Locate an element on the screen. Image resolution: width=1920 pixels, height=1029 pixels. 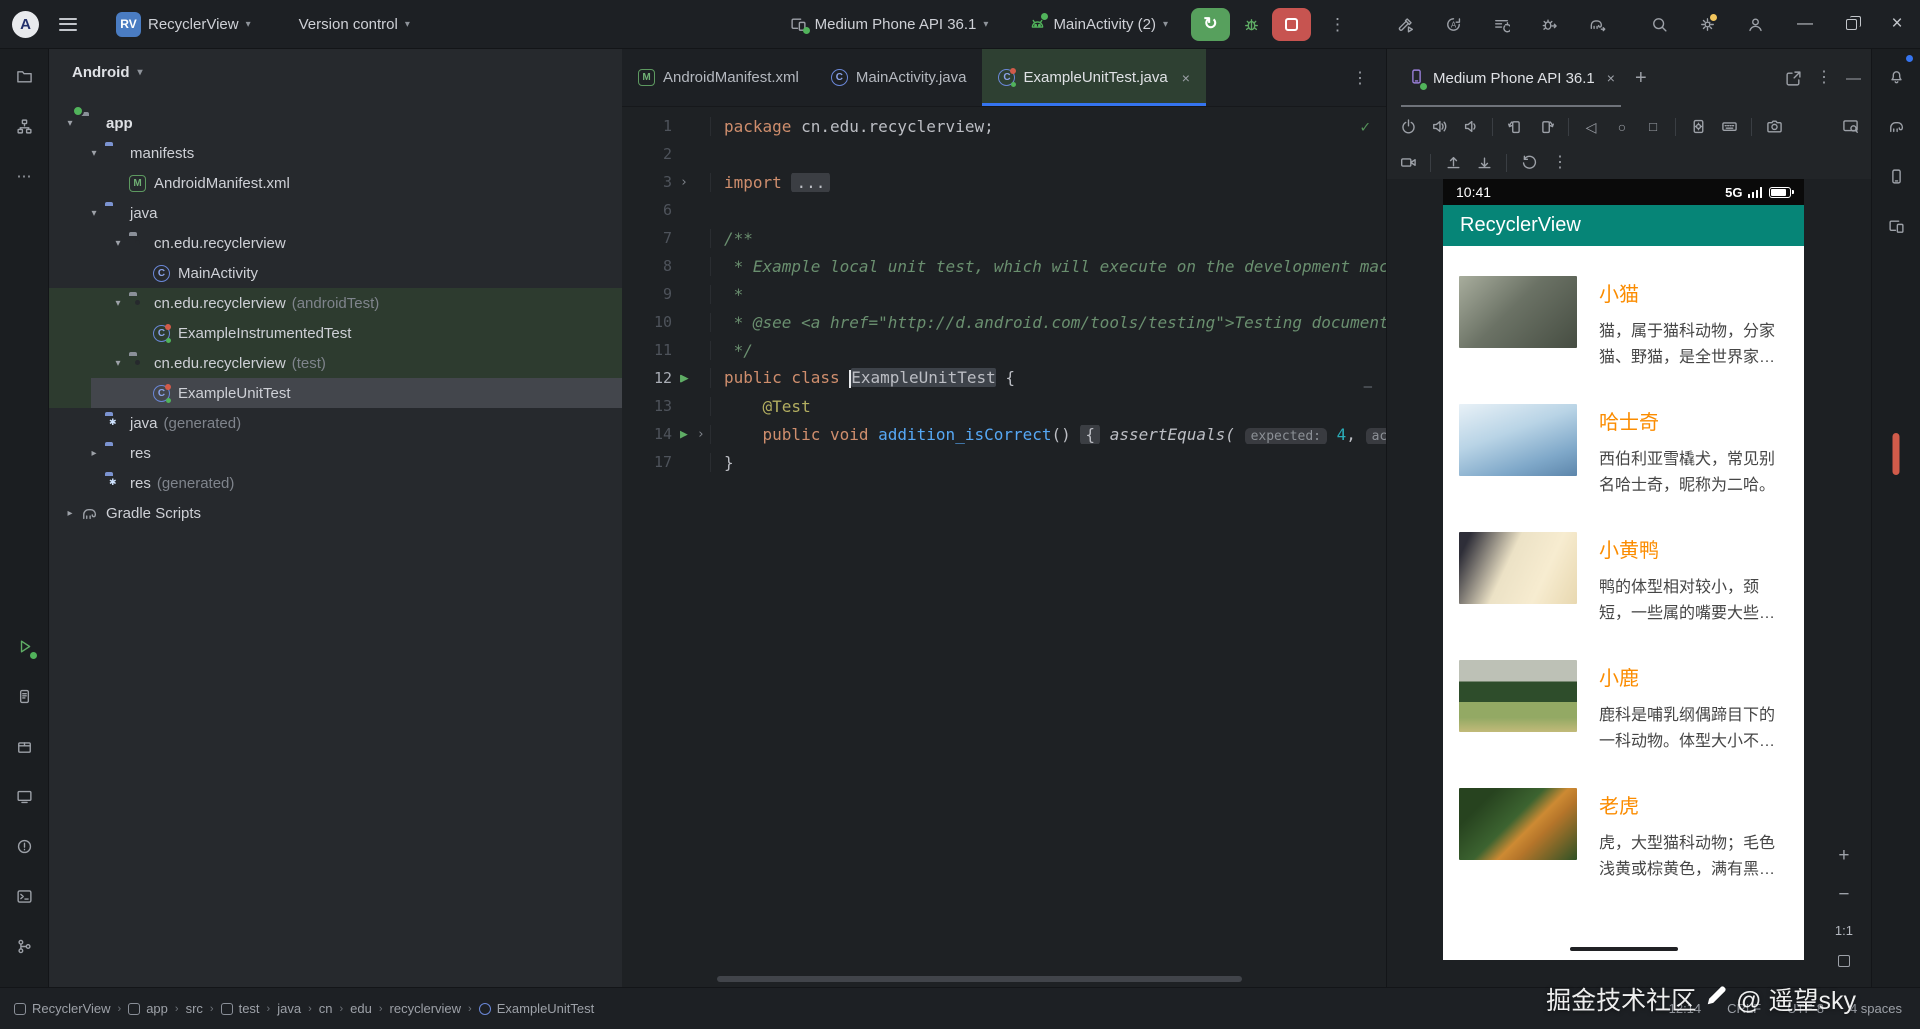
notifications-icon is located at coordinates (1896, 76).